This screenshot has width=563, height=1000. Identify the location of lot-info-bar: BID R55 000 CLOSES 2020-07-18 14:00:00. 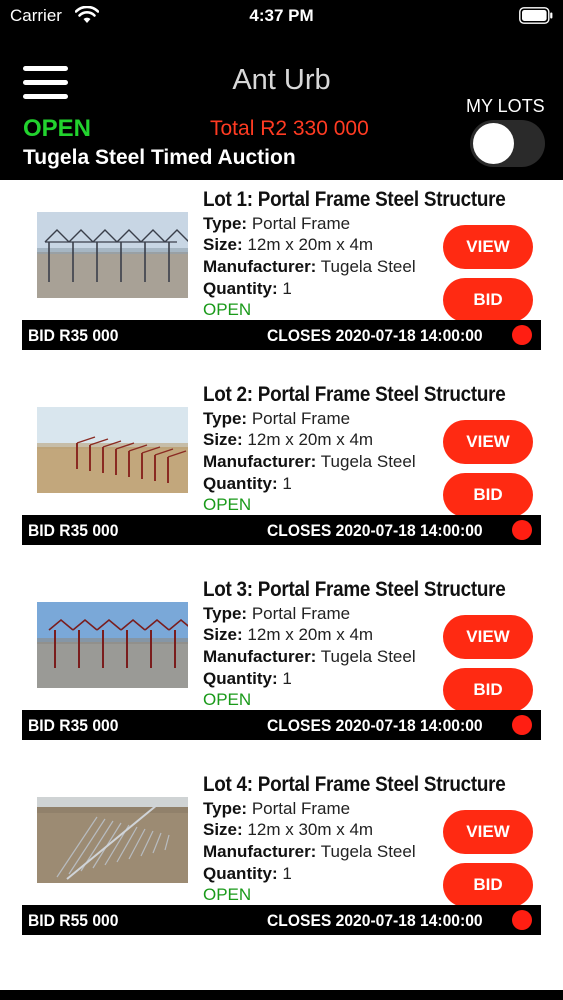
(281, 920).